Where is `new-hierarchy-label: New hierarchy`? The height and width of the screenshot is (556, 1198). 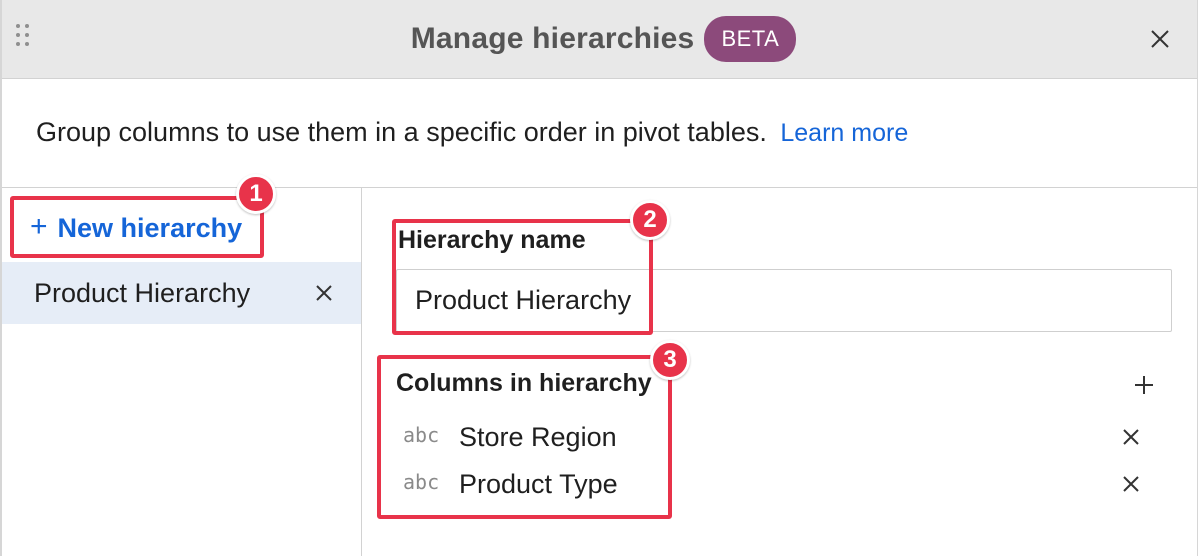
new-hierarchy-label: New hierarchy is located at coordinates (150, 227).